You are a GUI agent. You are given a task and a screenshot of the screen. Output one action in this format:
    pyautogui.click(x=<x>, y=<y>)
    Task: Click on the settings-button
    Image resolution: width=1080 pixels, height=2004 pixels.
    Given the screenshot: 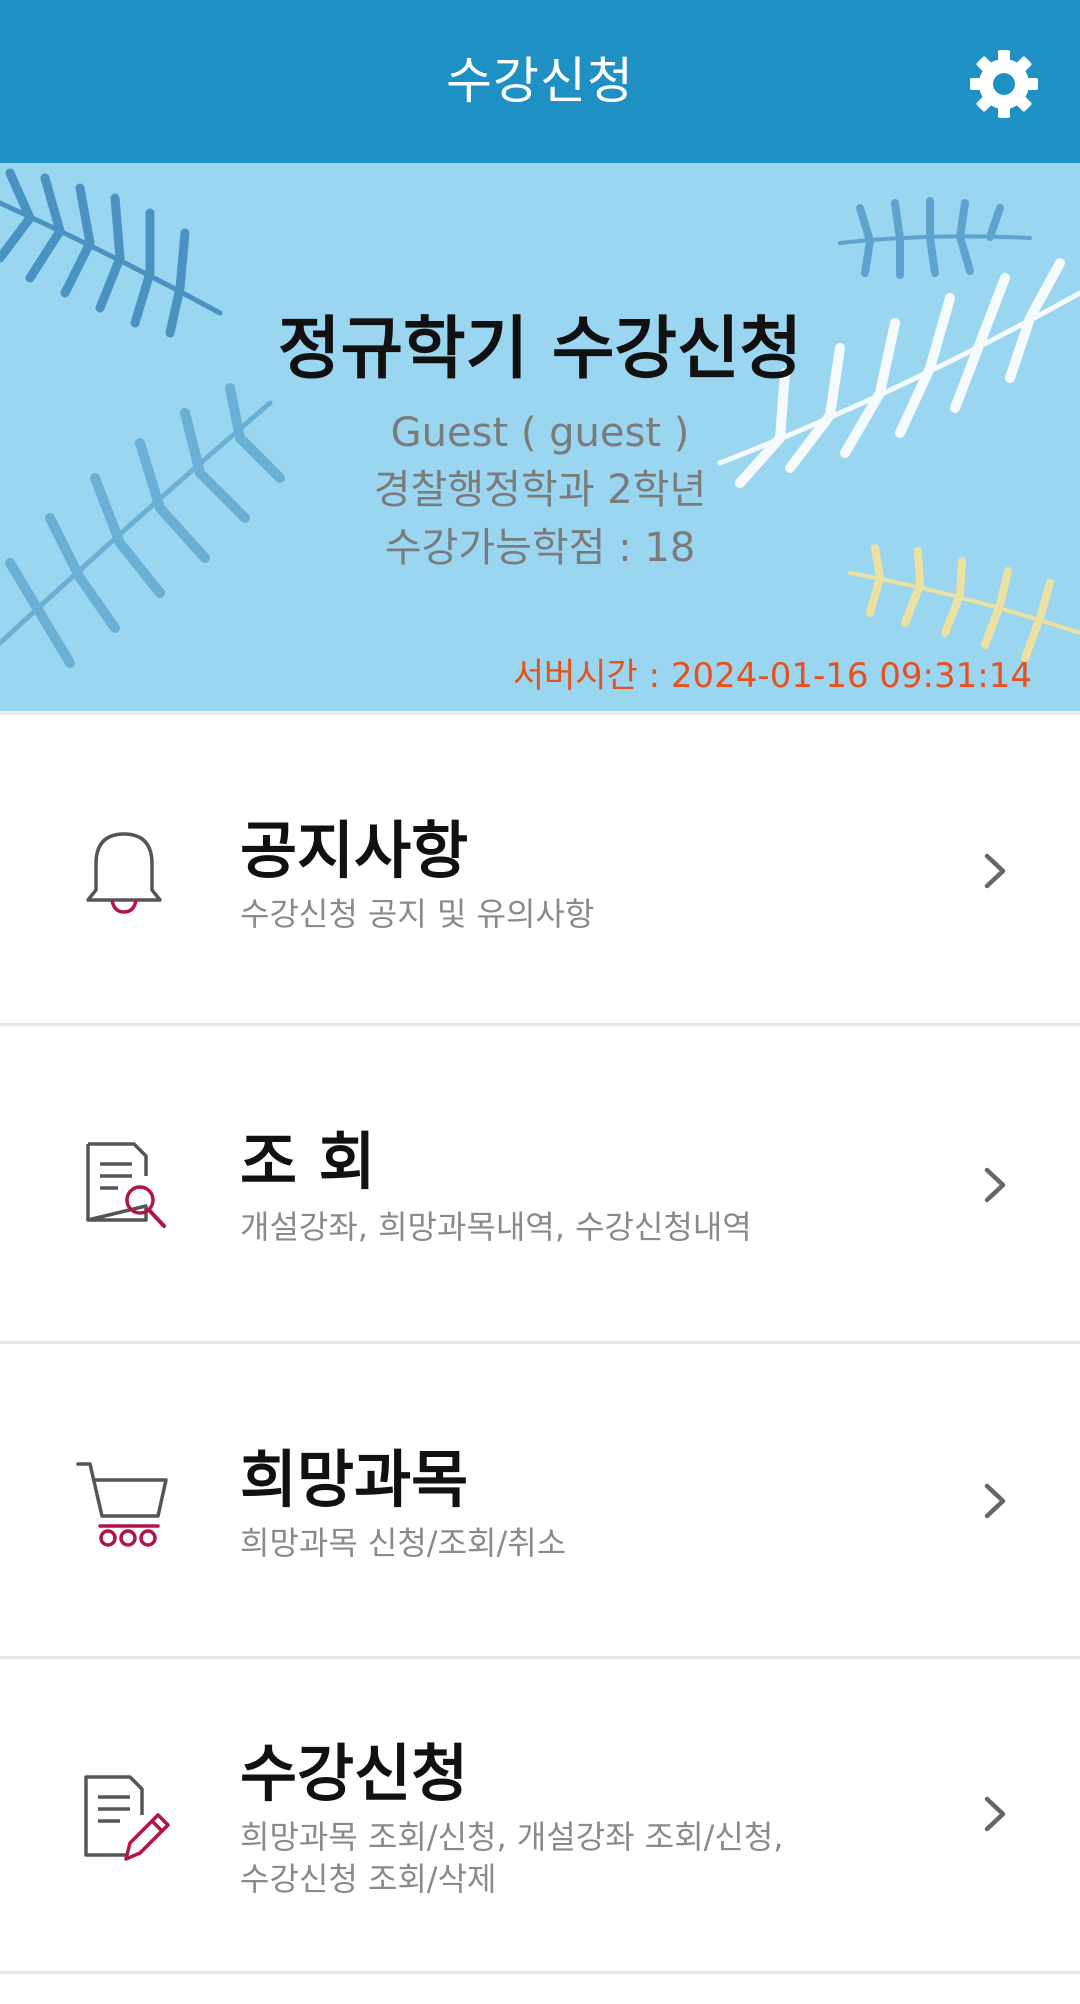 What is the action you would take?
    pyautogui.click(x=1004, y=84)
    